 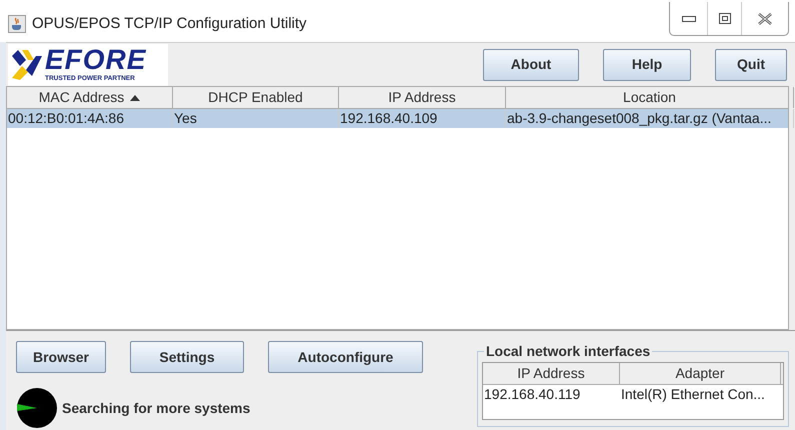 I want to click on action-button: Autoconfigure, so click(x=345, y=357).